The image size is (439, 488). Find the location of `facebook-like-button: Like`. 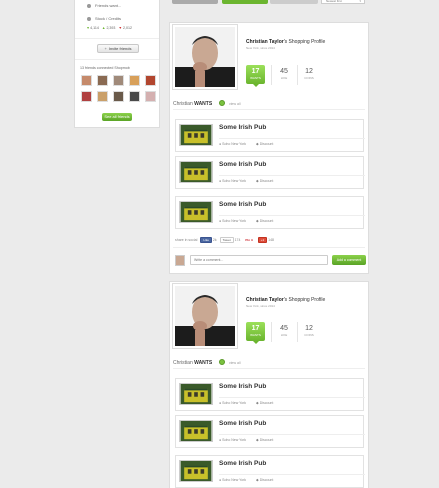

facebook-like-button: Like is located at coordinates (206, 240).